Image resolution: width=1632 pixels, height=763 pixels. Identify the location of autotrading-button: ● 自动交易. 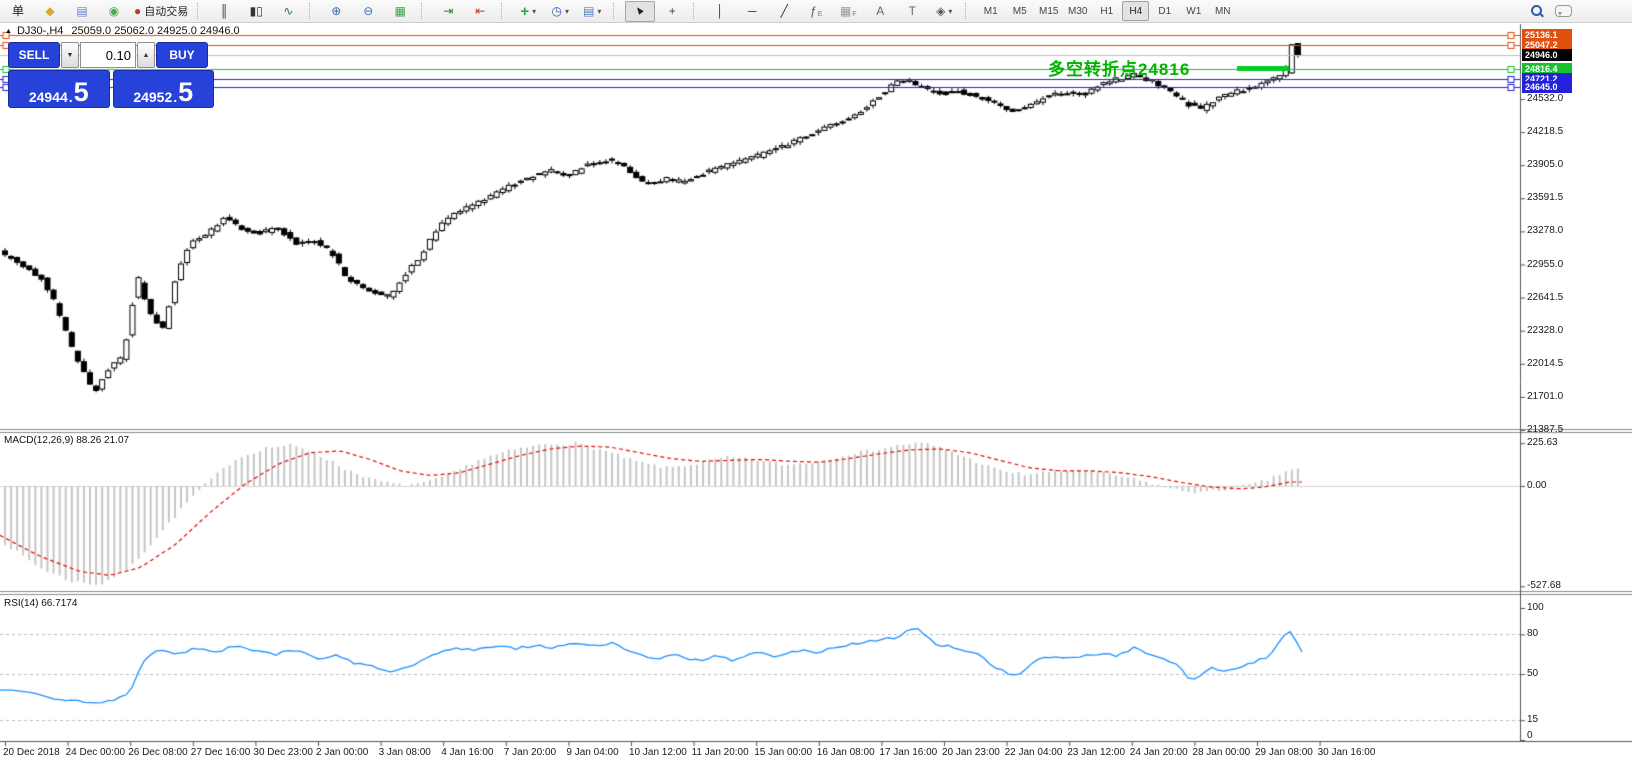
(161, 11).